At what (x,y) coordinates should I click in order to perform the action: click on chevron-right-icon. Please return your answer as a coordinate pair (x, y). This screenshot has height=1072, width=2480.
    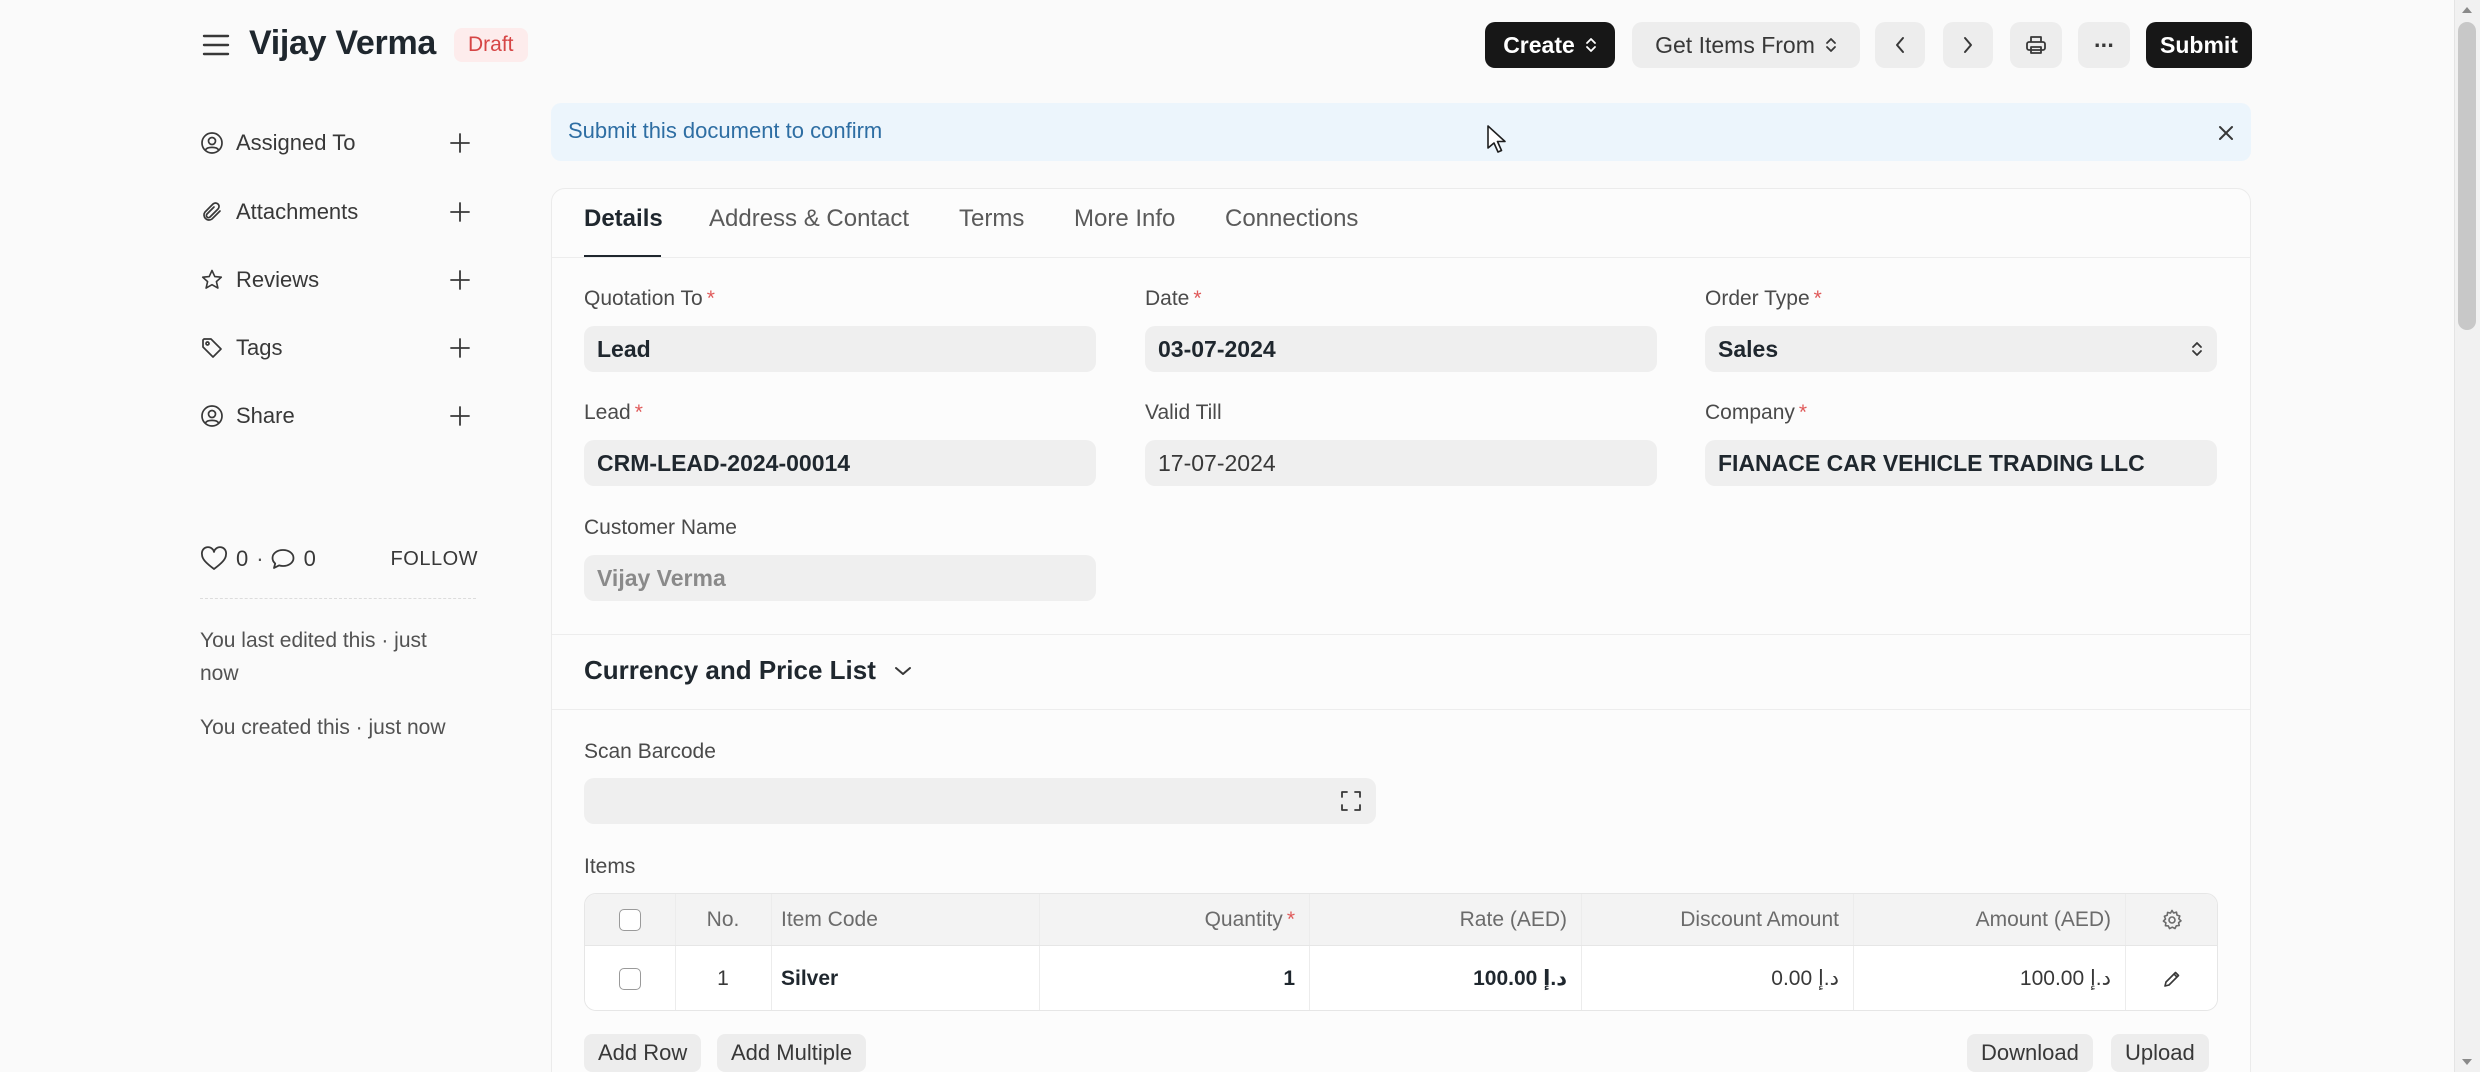
    Looking at the image, I should click on (1968, 45).